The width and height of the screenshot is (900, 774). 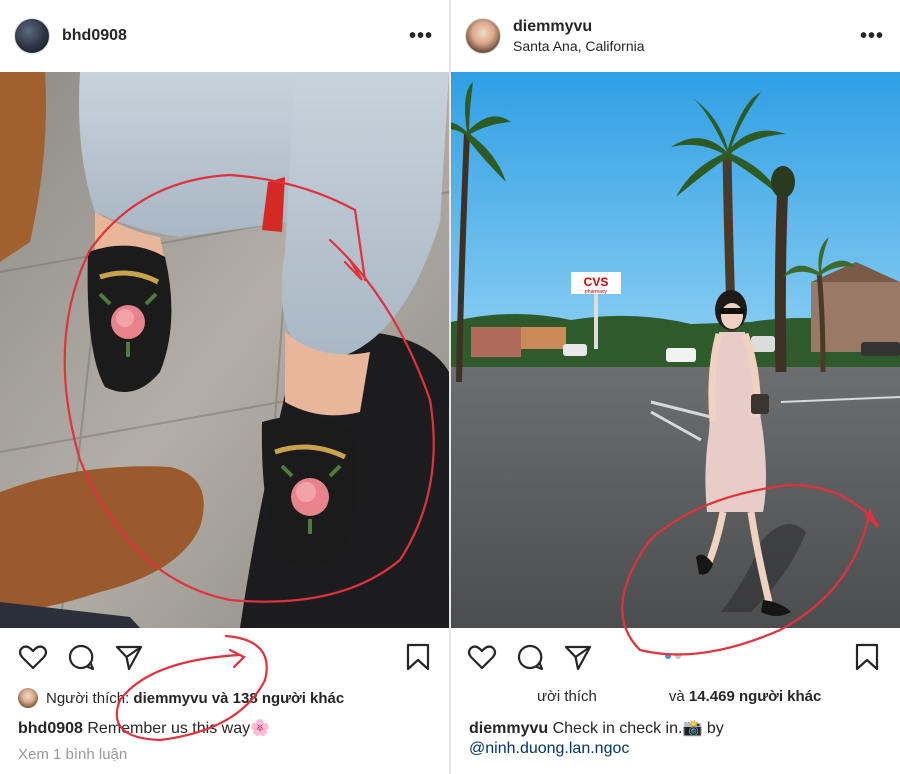 What do you see at coordinates (50, 728) in the screenshot?
I see `caption-username: bhd0908` at bounding box center [50, 728].